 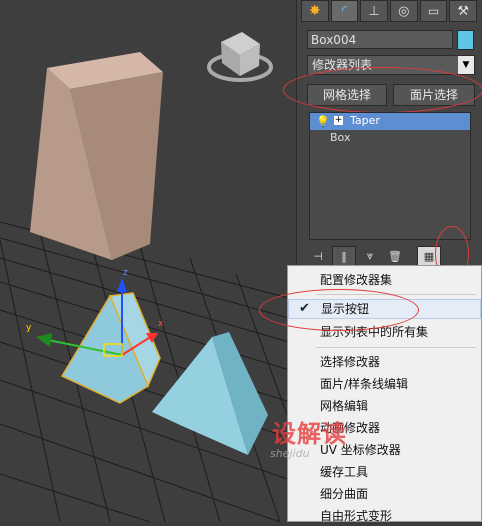 I want to click on remove-modifier-icon: 🗑, so click(x=395, y=256).